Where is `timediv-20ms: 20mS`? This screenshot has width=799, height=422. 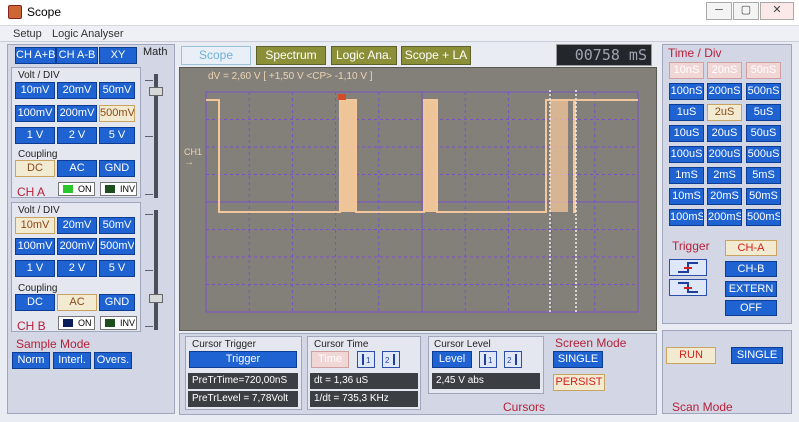 timediv-20ms: 20mS is located at coordinates (724, 196).